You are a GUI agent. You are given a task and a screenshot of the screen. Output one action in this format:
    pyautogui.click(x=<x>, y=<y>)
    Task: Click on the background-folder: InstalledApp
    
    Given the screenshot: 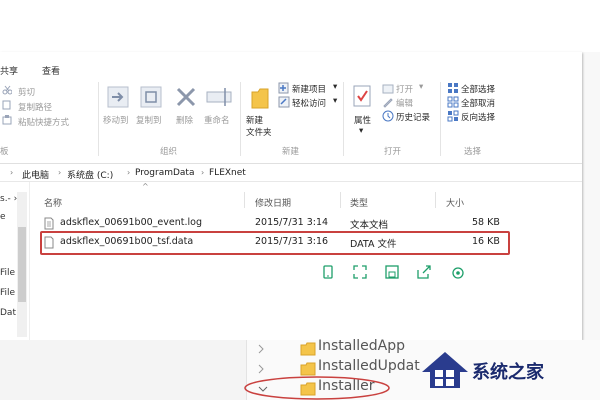 What is the action you would take?
    pyautogui.click(x=361, y=346)
    